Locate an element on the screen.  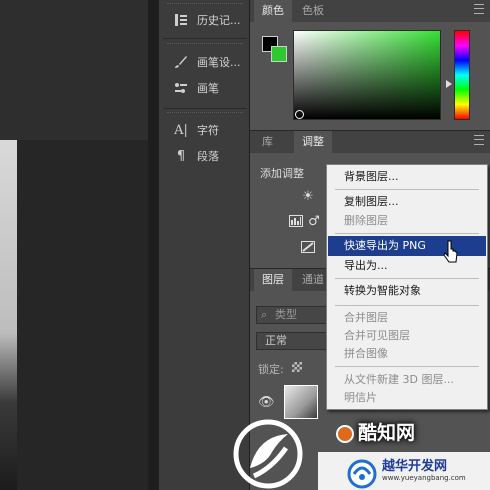
menu-item-postcard: 明信片 is located at coordinates (360, 397).